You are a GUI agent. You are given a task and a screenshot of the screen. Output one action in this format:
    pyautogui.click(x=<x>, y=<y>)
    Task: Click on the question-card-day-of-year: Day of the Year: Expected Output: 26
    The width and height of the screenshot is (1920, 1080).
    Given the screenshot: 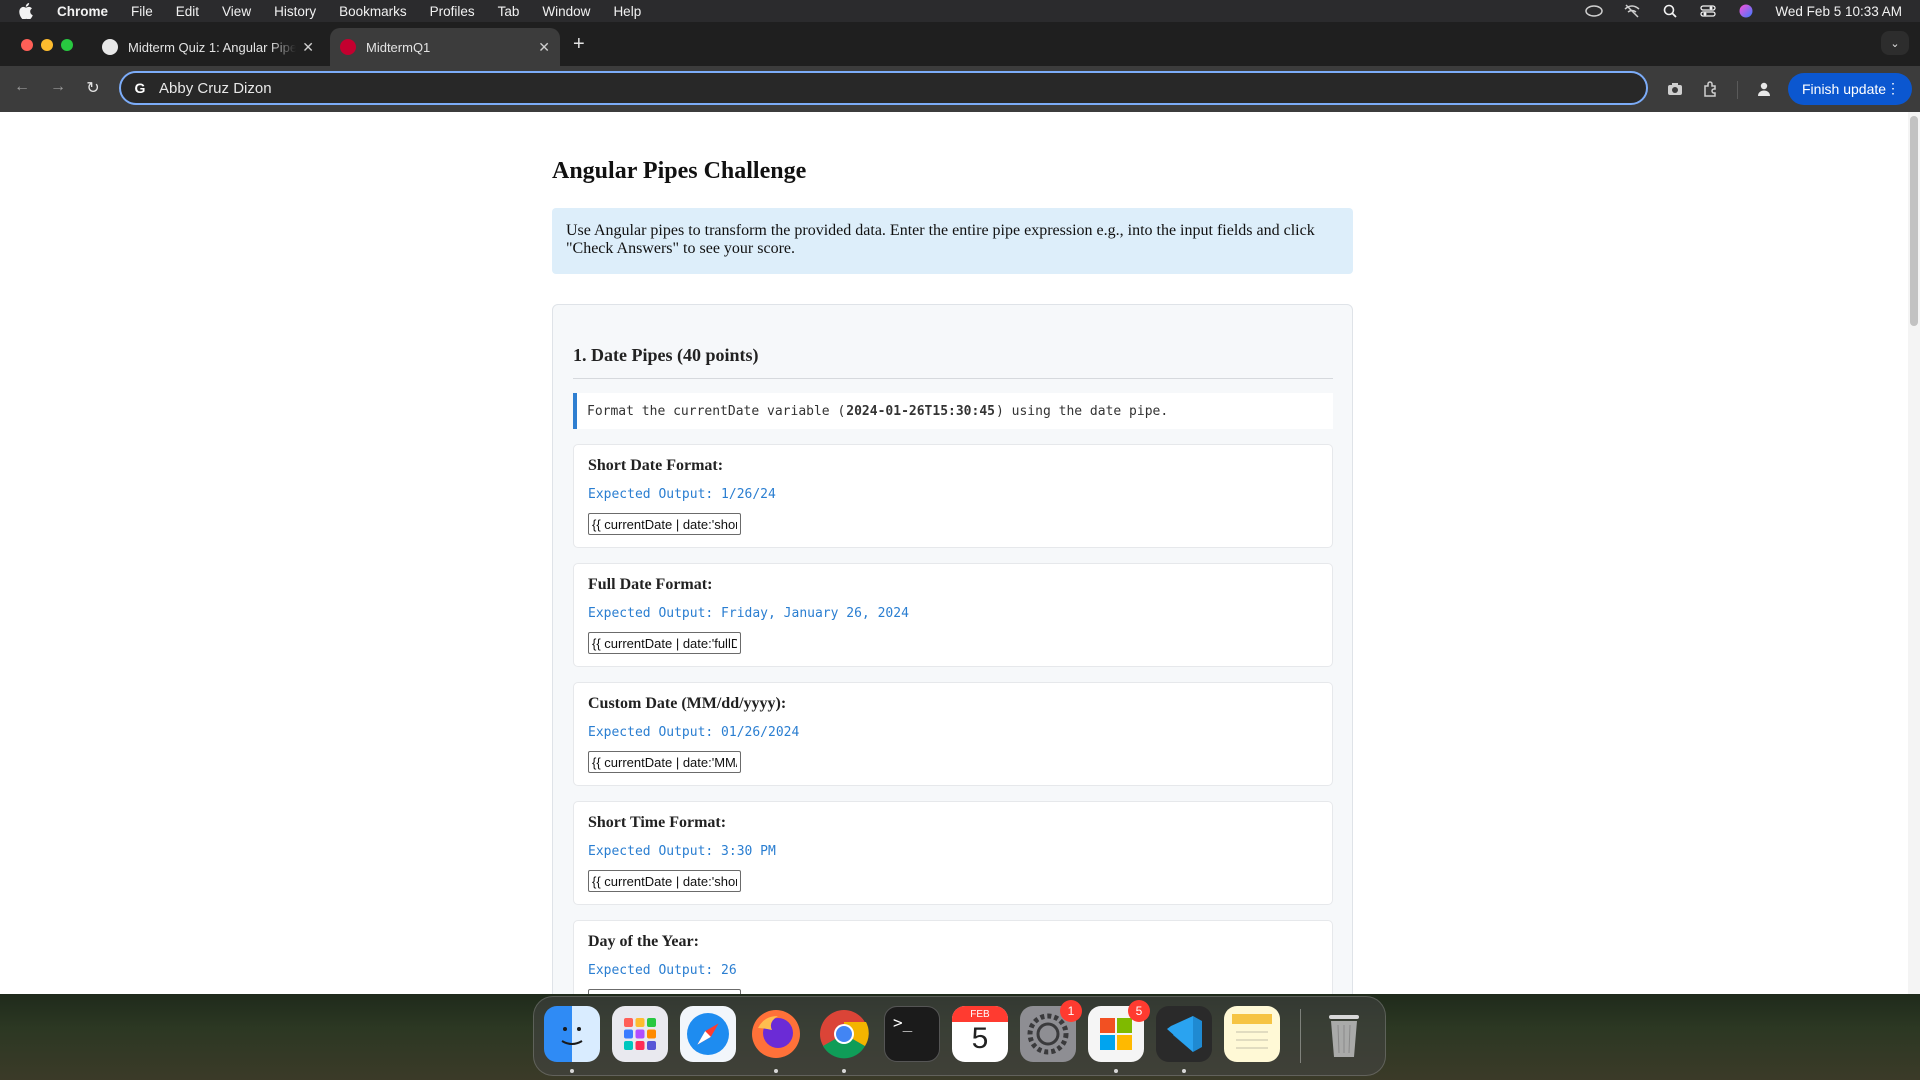 What is the action you would take?
    pyautogui.click(x=953, y=957)
    